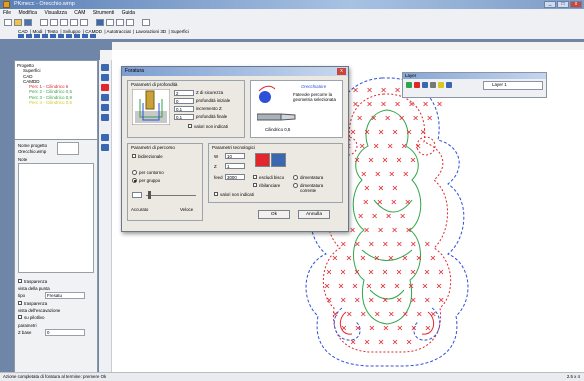 This screenshot has width=584, height=381. I want to click on redo-icon, so click(84, 22).